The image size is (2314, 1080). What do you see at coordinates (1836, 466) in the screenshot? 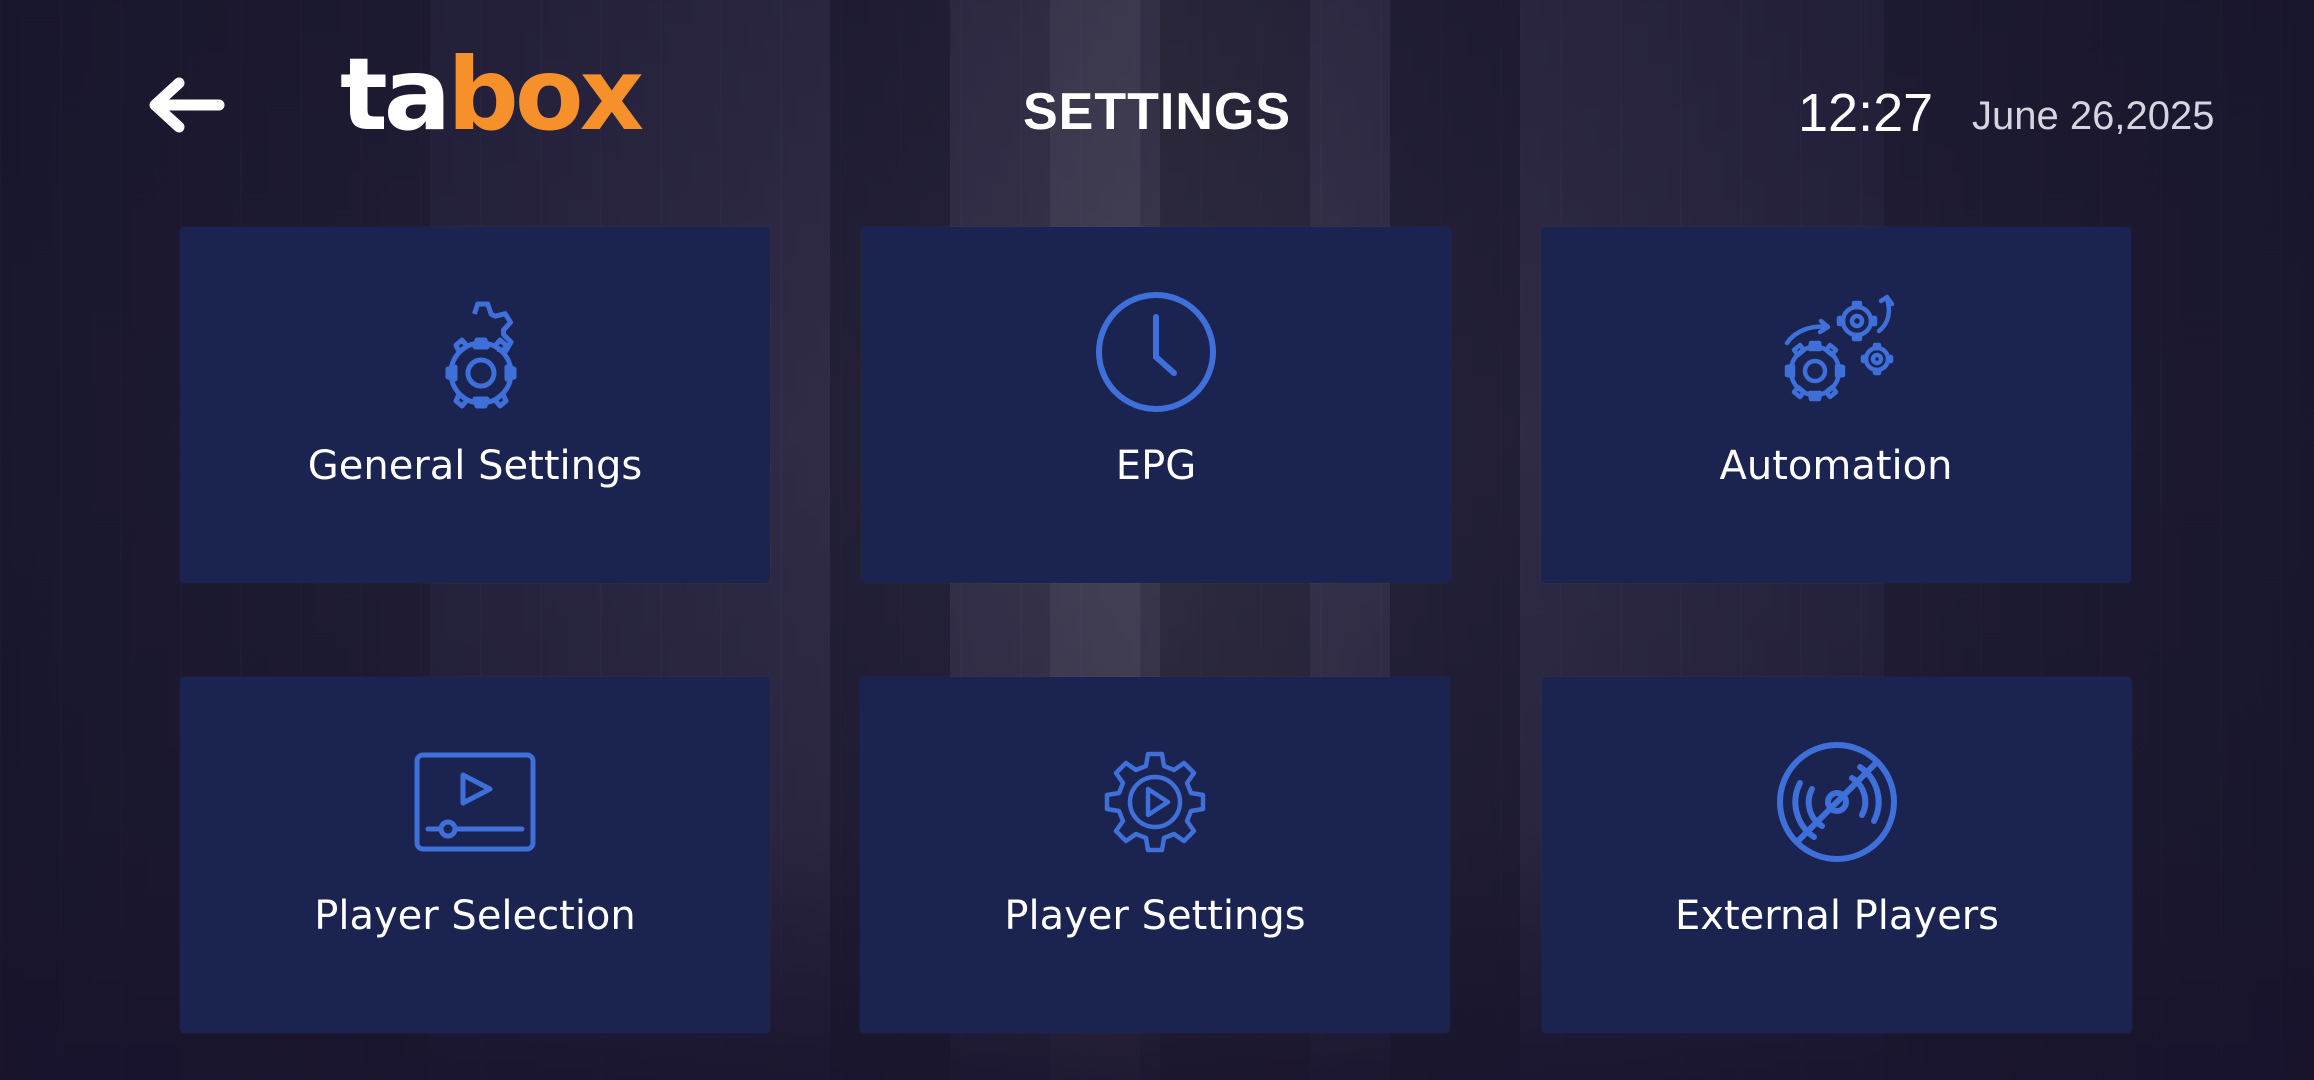
I see `tile-label: Automation` at bounding box center [1836, 466].